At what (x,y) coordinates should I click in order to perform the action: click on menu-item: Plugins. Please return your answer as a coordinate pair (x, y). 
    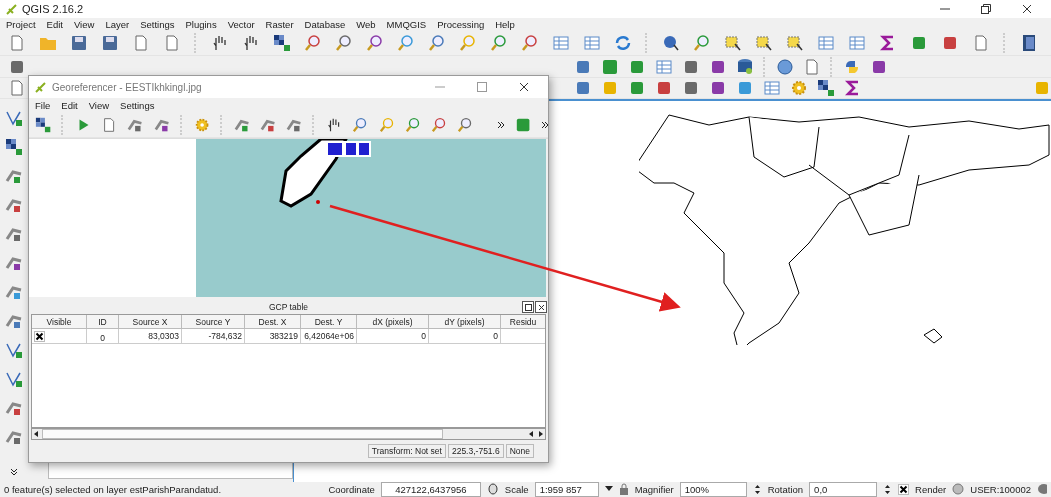
    Looking at the image, I should click on (201, 24).